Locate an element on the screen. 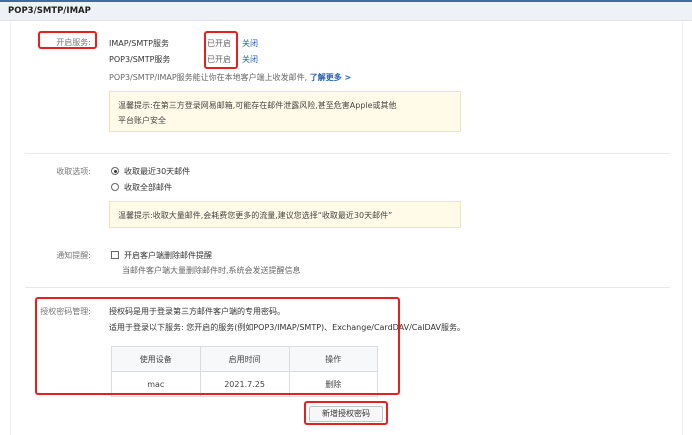 This screenshot has height=435, width=692. radio-recent-label: 收取最近30天邮件 is located at coordinates (157, 171).